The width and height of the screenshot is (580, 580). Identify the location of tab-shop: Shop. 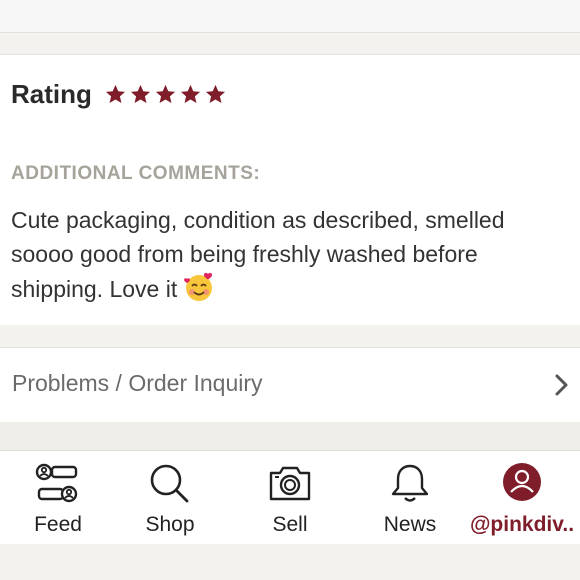
(170, 498).